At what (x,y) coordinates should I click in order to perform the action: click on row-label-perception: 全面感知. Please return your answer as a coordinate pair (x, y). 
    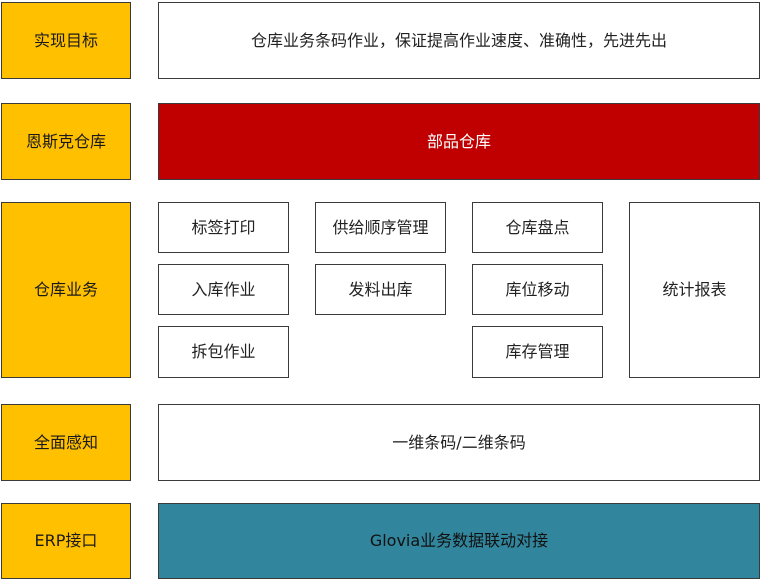
    Looking at the image, I should click on (66, 442).